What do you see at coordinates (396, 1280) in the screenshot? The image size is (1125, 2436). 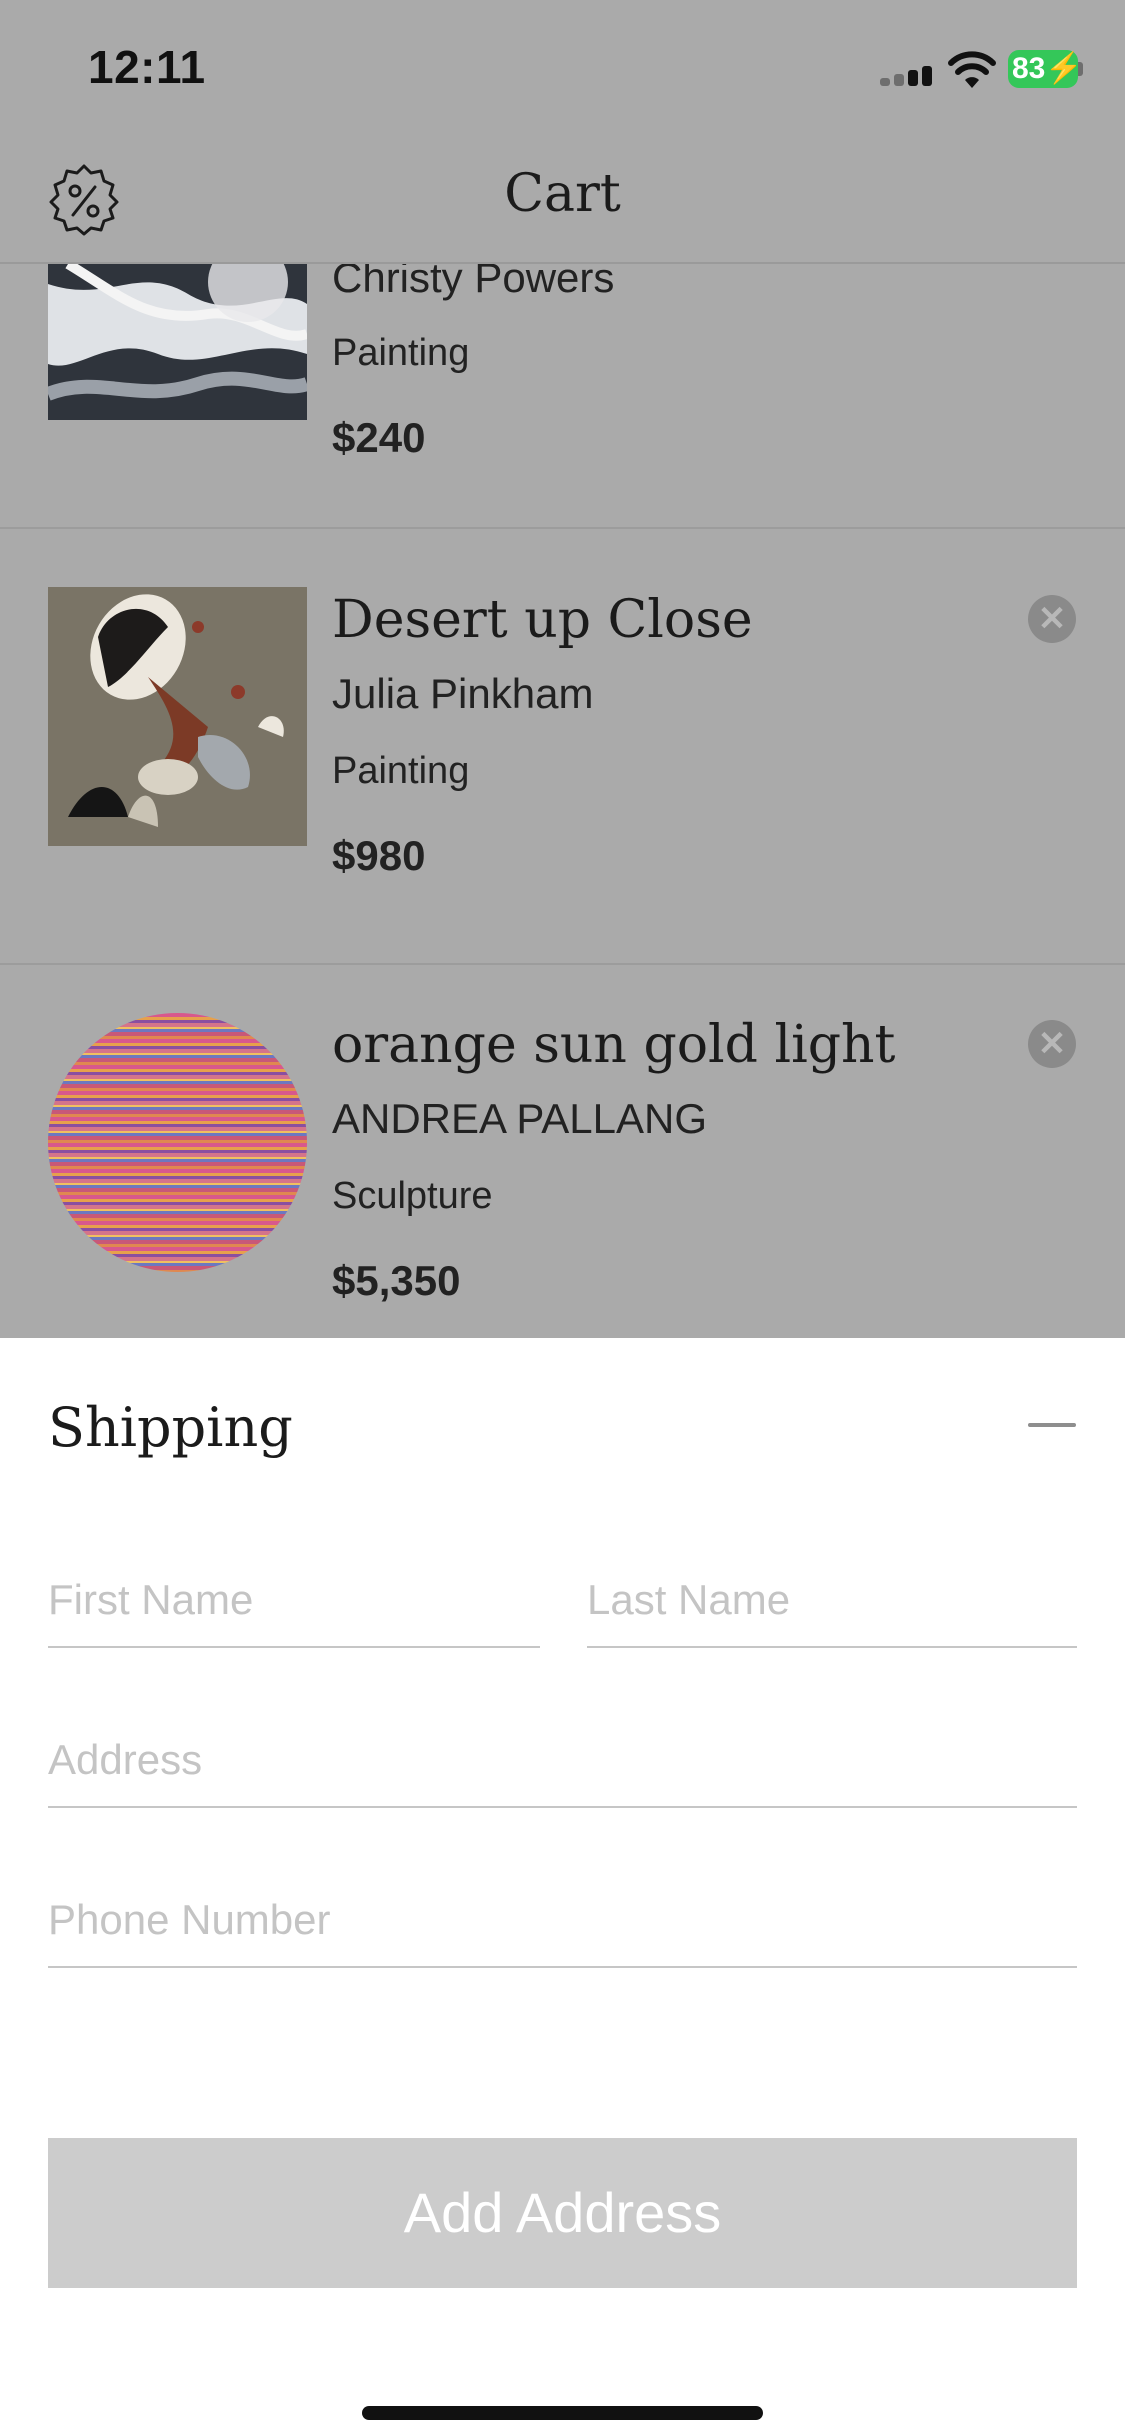 I see `artwork-price: $5,350` at bounding box center [396, 1280].